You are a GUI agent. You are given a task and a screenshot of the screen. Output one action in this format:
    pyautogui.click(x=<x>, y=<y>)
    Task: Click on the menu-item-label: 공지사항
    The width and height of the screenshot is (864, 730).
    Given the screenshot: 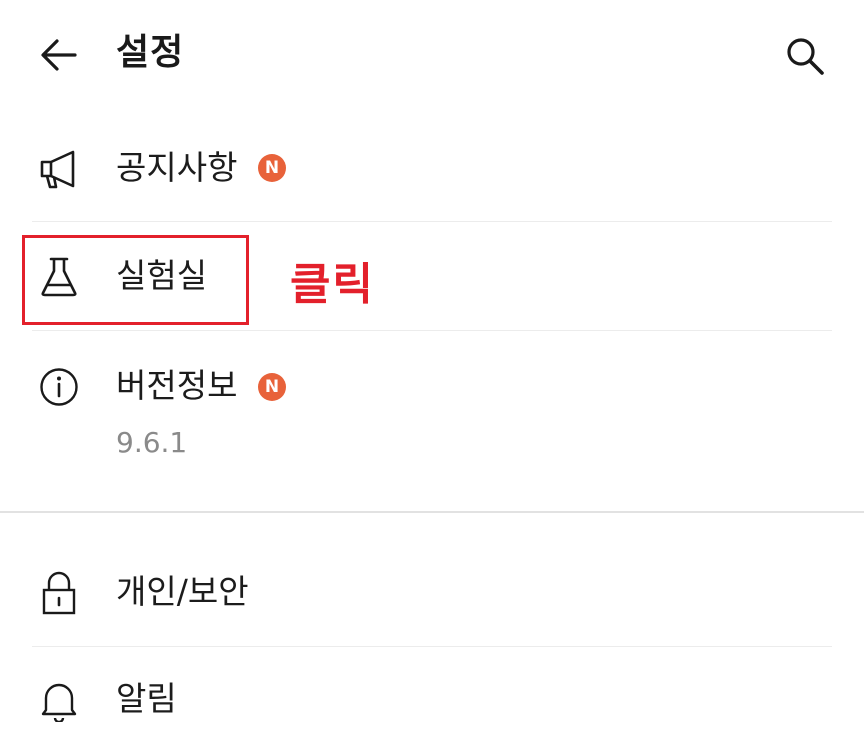 What is the action you would take?
    pyautogui.click(x=177, y=167)
    